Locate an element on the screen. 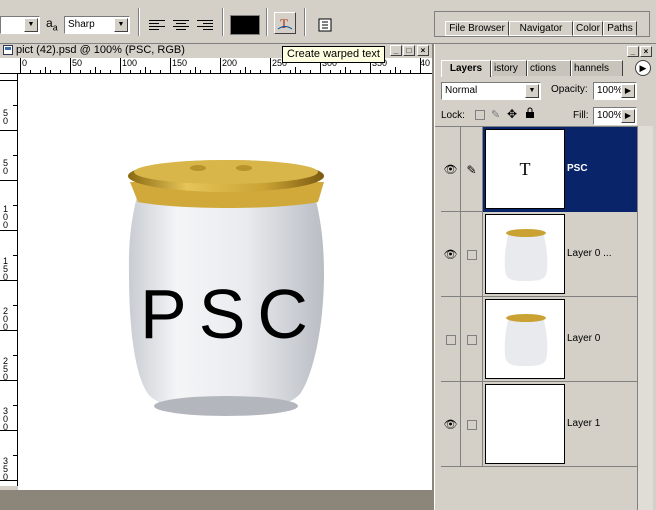 The image size is (656, 510). opacity-value: 100% is located at coordinates (610, 90).